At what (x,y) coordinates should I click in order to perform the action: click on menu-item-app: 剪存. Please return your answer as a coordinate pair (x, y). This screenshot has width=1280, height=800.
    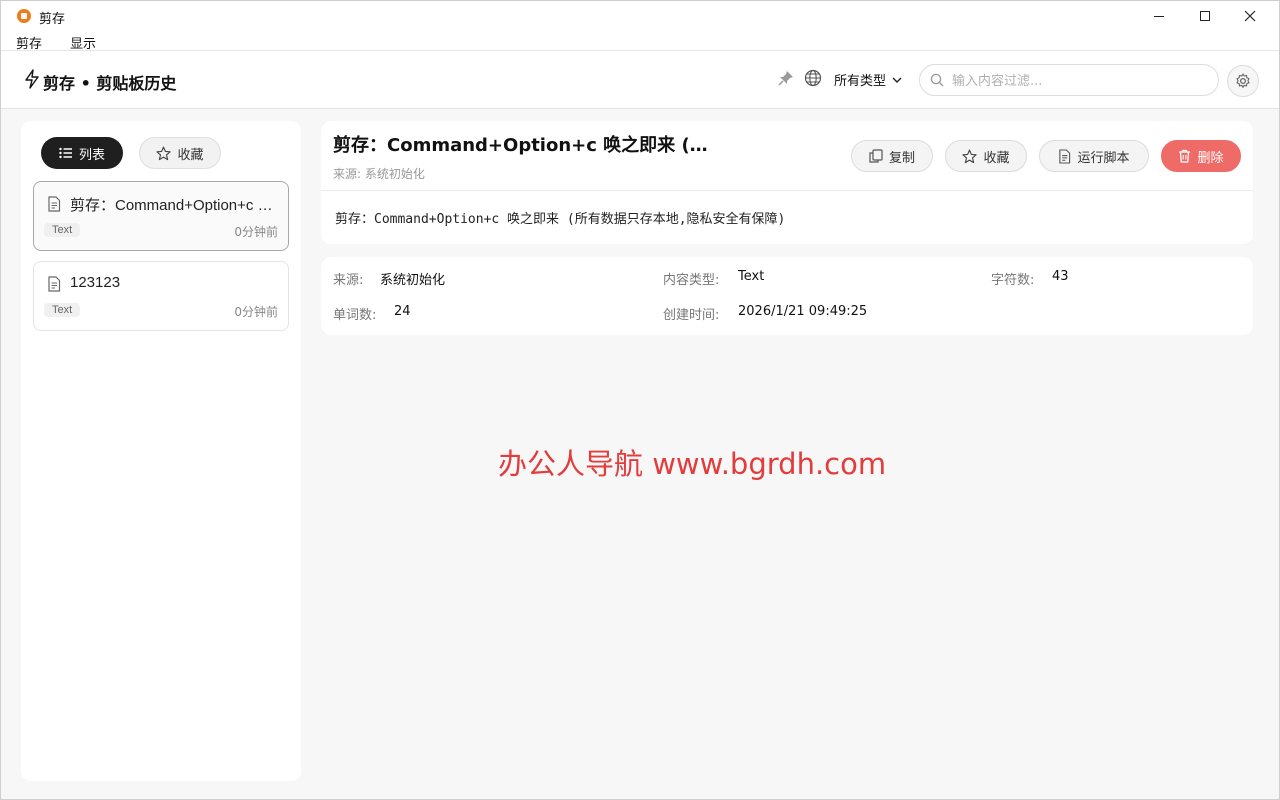
    Looking at the image, I should click on (29, 42).